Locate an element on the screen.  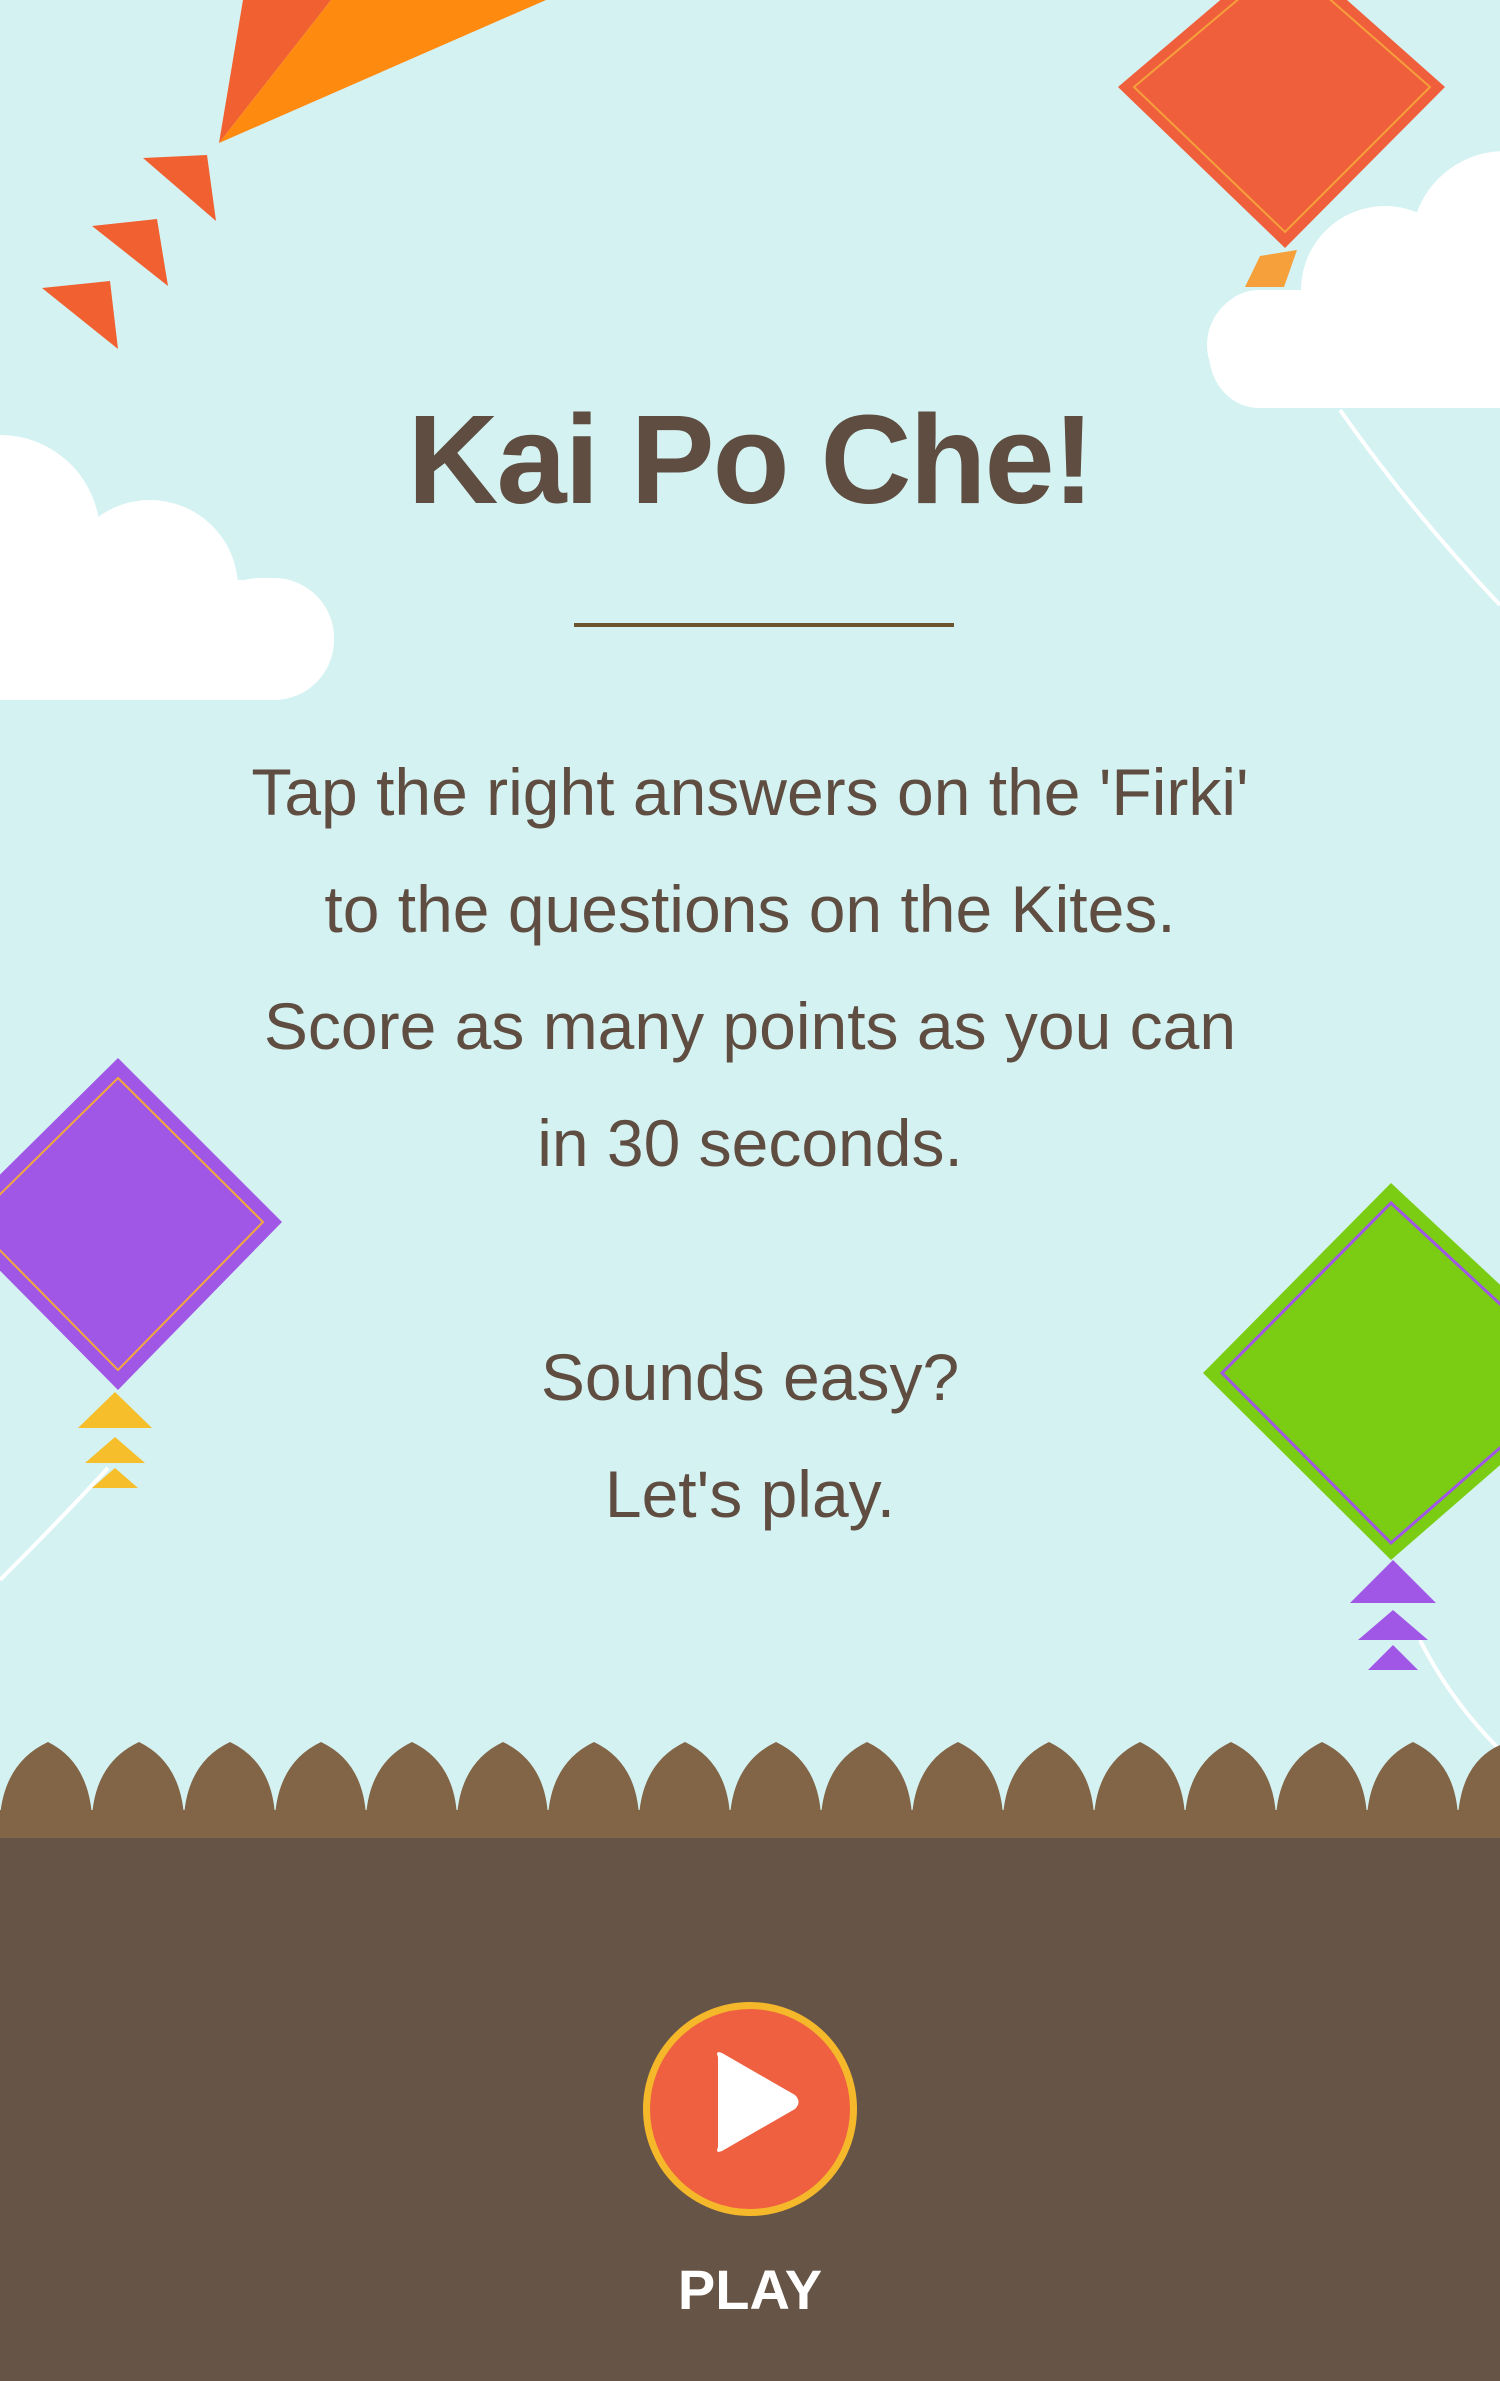
title-divider is located at coordinates (764, 625).